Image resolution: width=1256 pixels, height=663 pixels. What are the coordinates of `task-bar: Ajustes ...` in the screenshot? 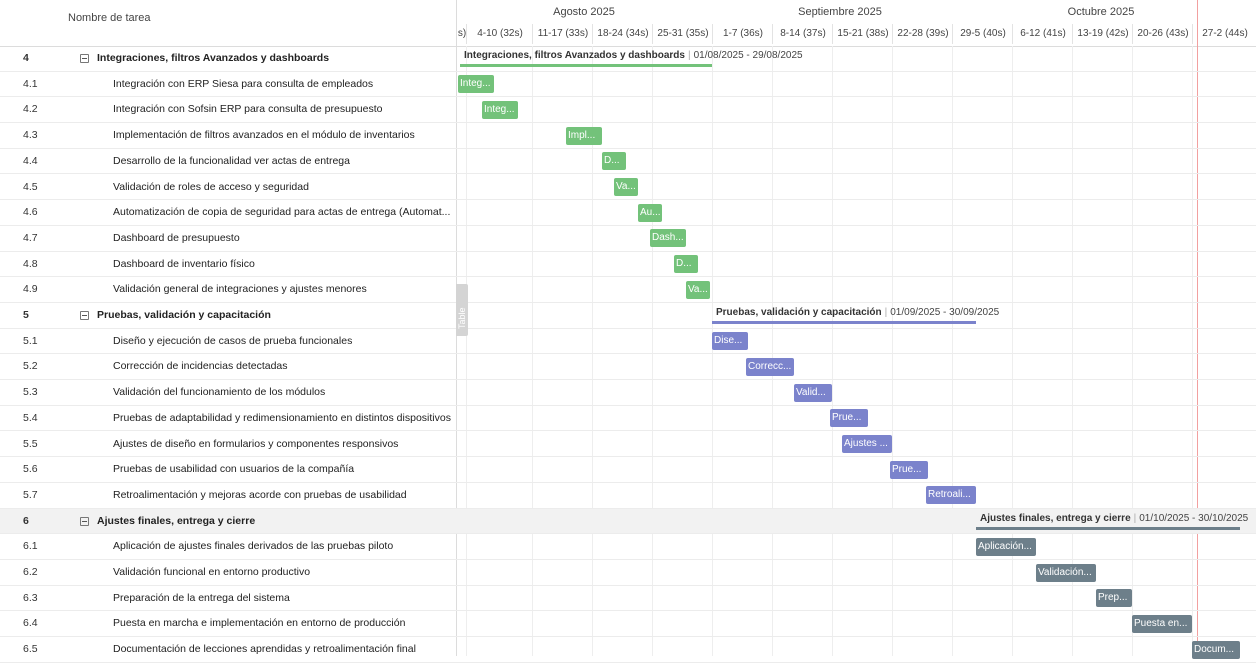 It's located at (867, 444).